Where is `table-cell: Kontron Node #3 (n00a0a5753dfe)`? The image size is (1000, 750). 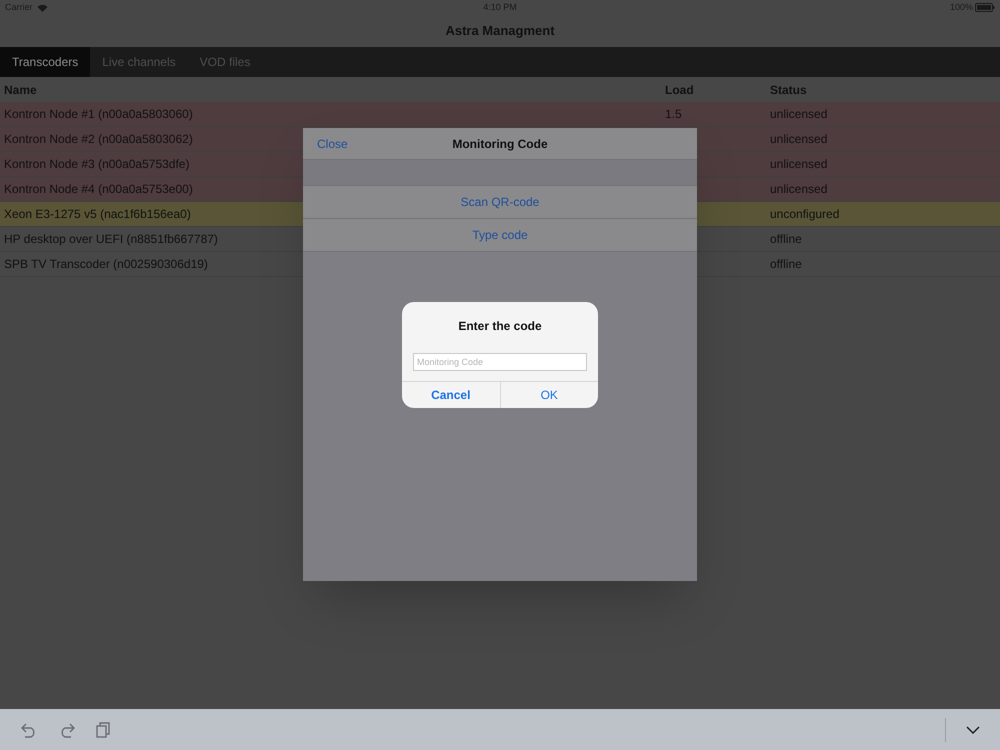
table-cell: Kontron Node #3 (n00a0a5753dfe) is located at coordinates (97, 164).